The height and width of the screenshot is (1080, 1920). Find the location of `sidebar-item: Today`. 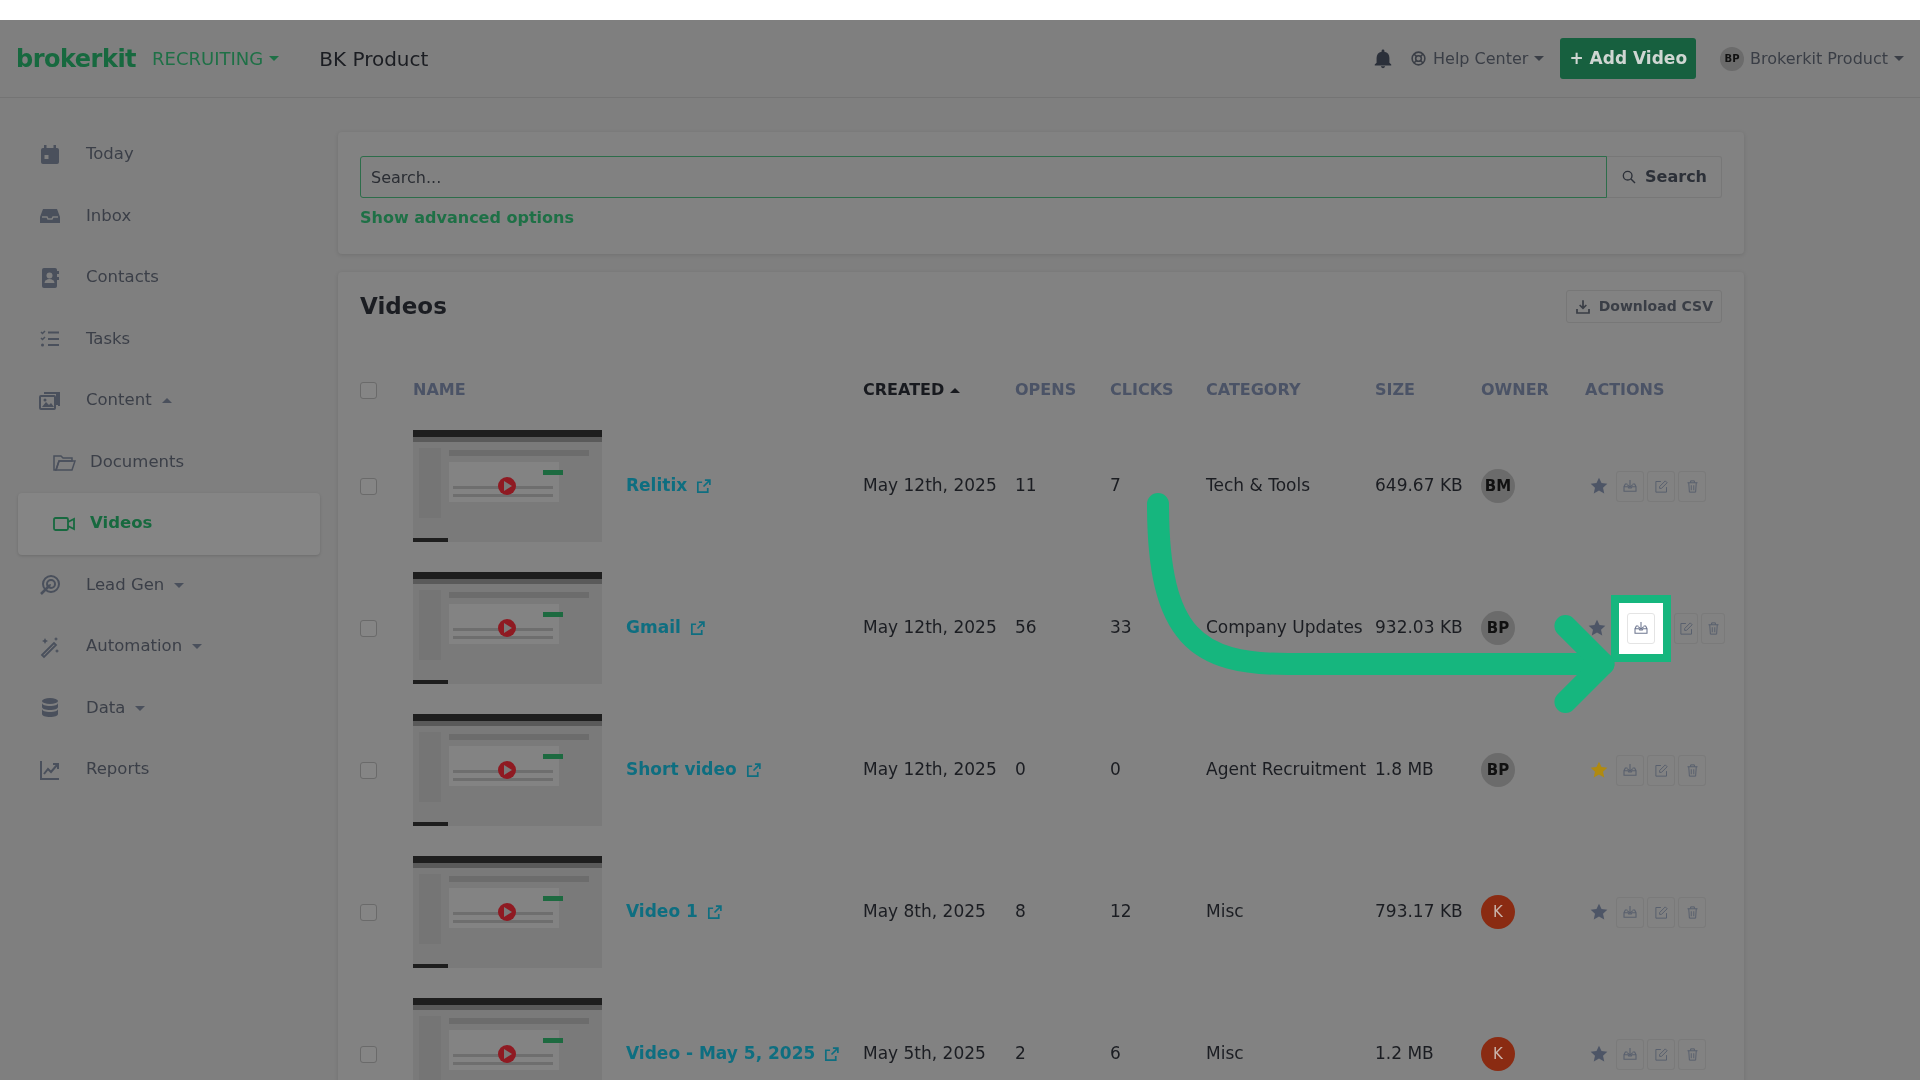

sidebar-item: Today is located at coordinates (169, 155).